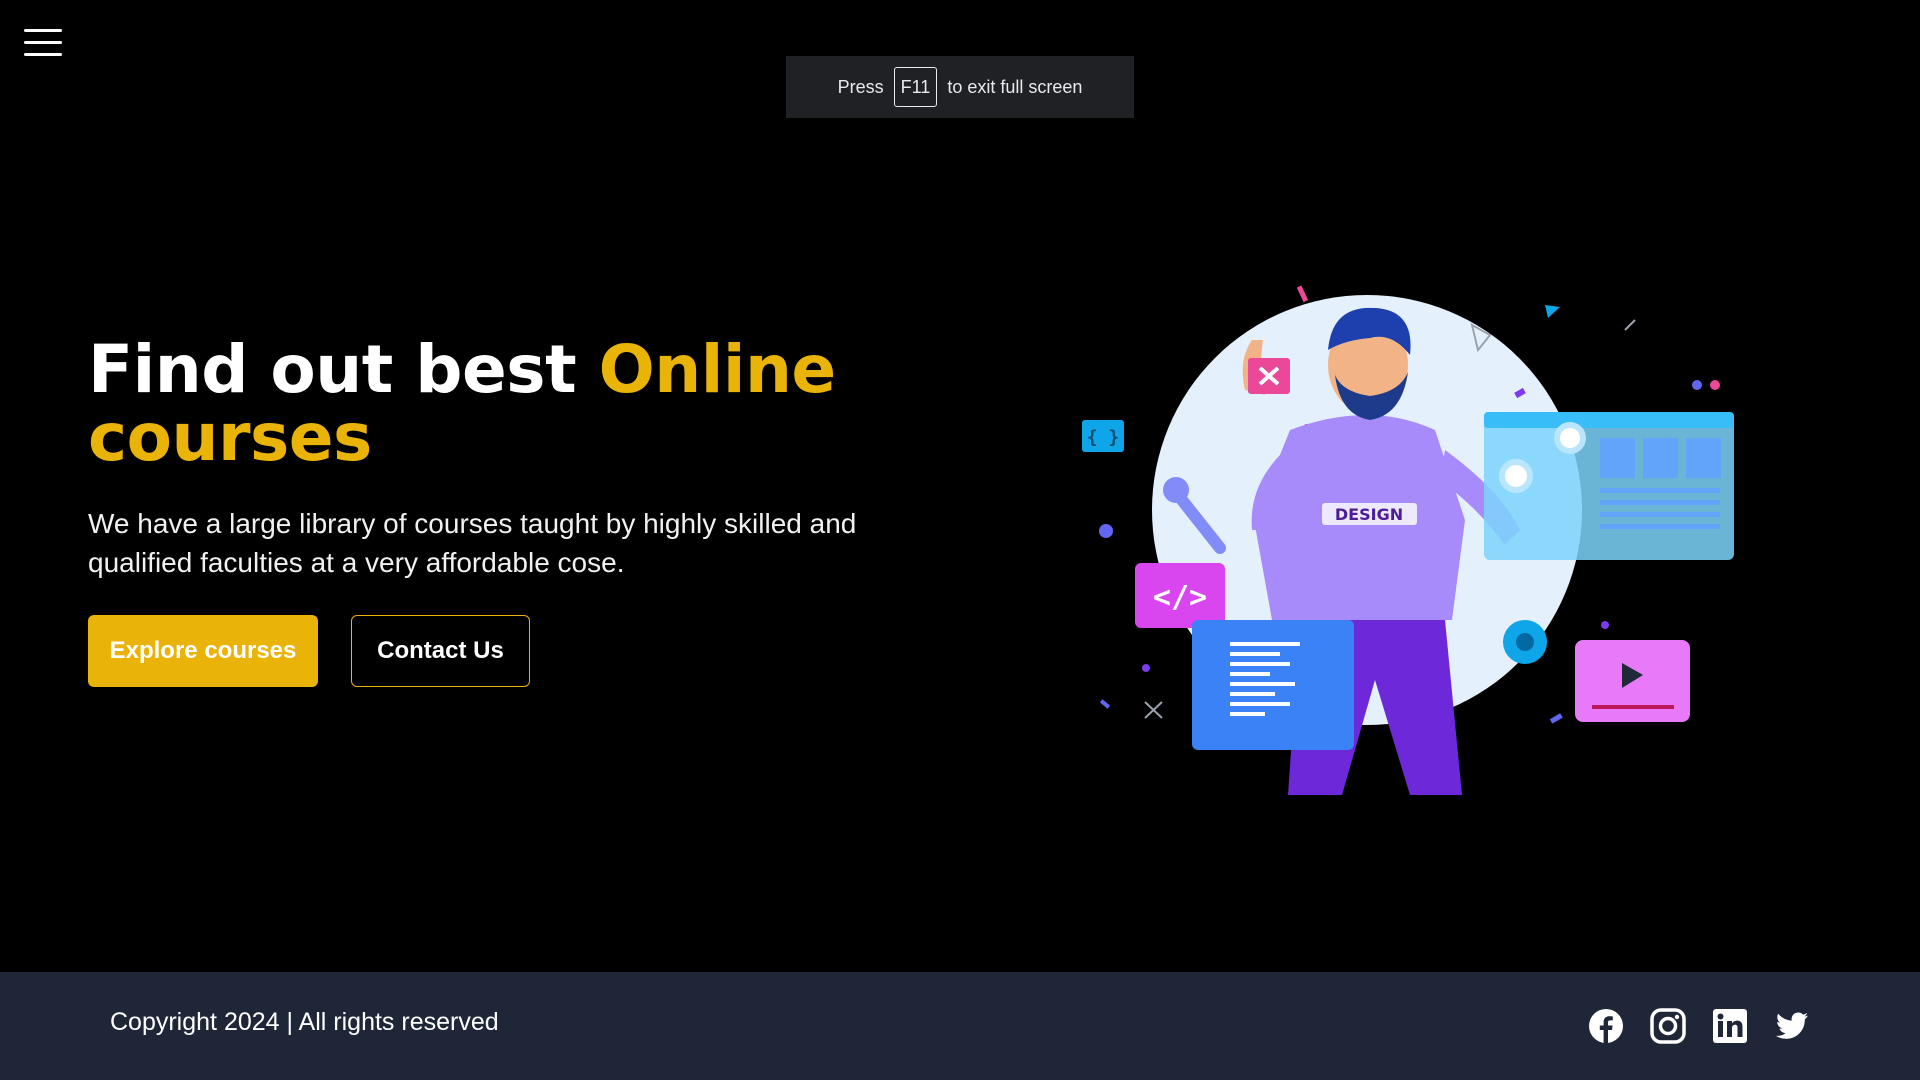 The width and height of the screenshot is (1920, 1080). Describe the element at coordinates (1606, 1026) in the screenshot. I see `facebook-icon` at that location.